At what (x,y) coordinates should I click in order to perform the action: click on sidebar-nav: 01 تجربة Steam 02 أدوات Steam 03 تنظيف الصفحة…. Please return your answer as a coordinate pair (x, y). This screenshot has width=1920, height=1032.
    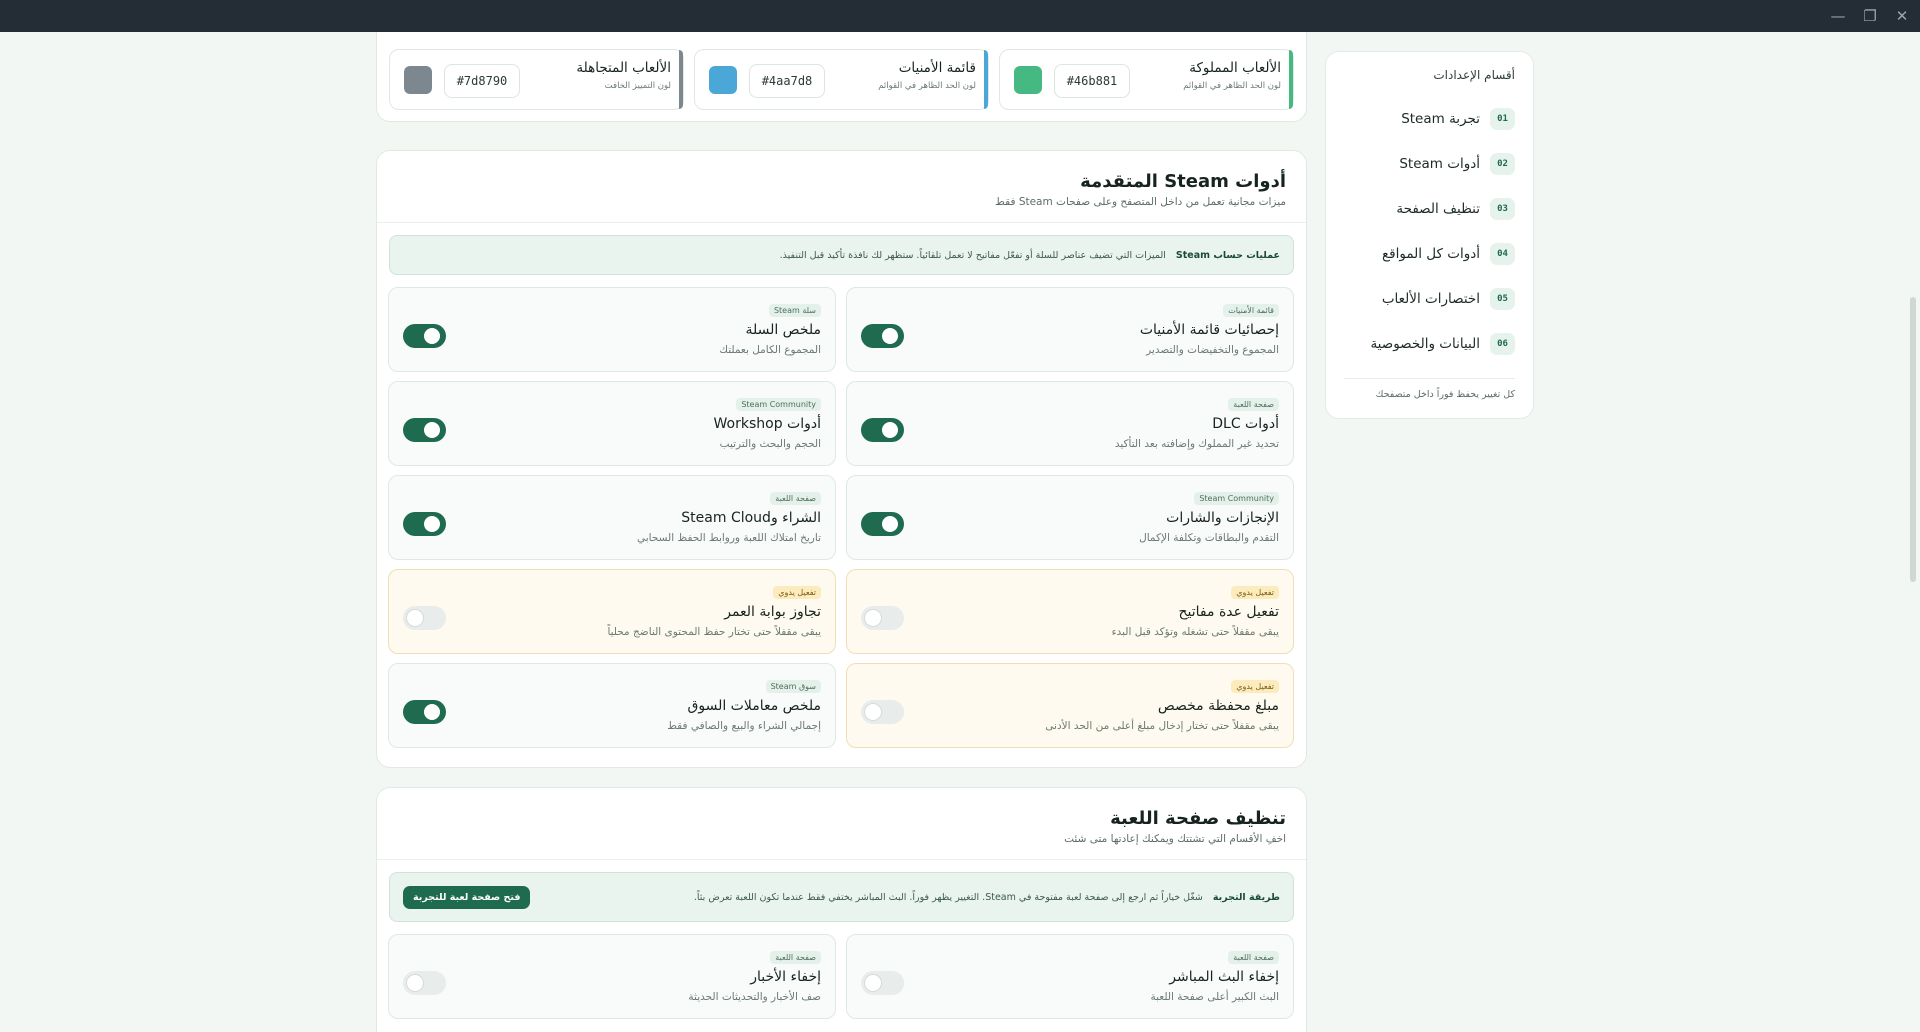
    Looking at the image, I should click on (1429, 231).